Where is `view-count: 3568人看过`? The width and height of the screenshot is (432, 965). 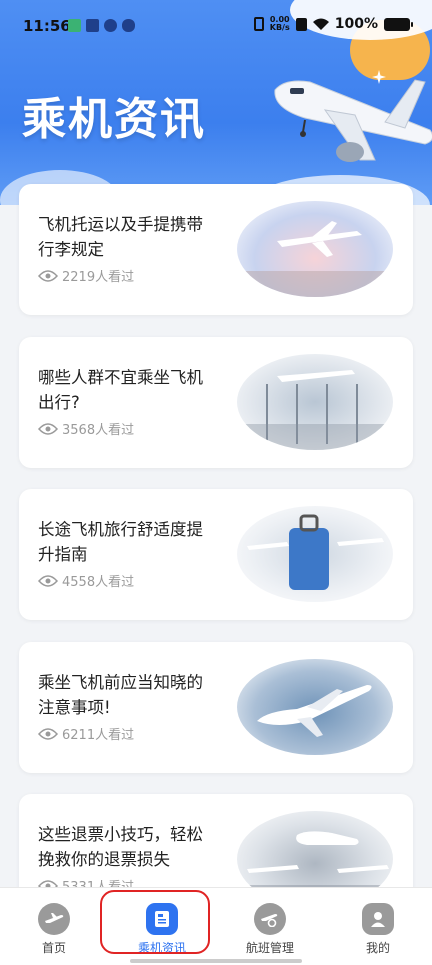 view-count: 3568人看过 is located at coordinates (86, 428).